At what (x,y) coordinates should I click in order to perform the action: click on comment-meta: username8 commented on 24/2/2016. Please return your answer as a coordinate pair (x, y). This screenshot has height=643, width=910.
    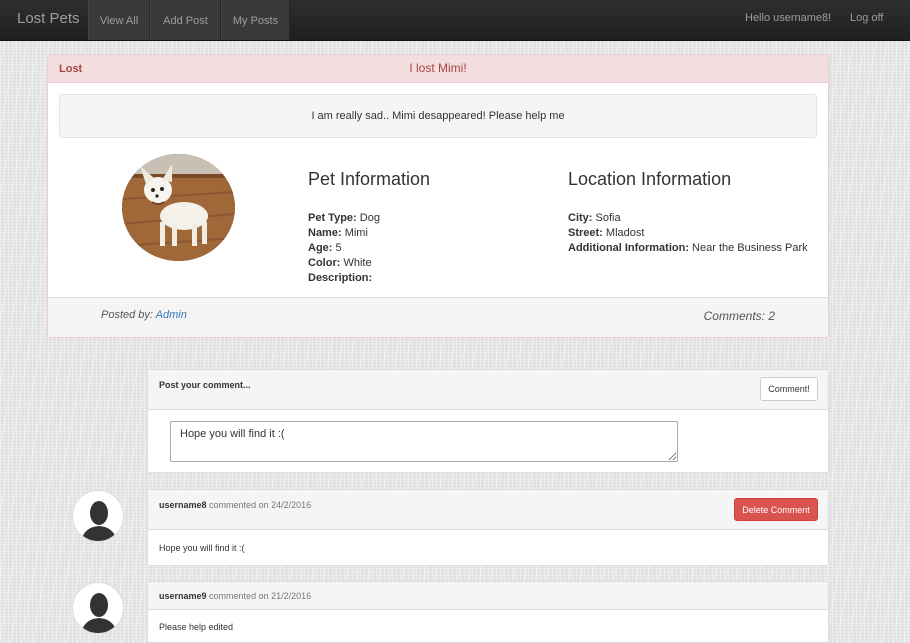
    Looking at the image, I should click on (235, 505).